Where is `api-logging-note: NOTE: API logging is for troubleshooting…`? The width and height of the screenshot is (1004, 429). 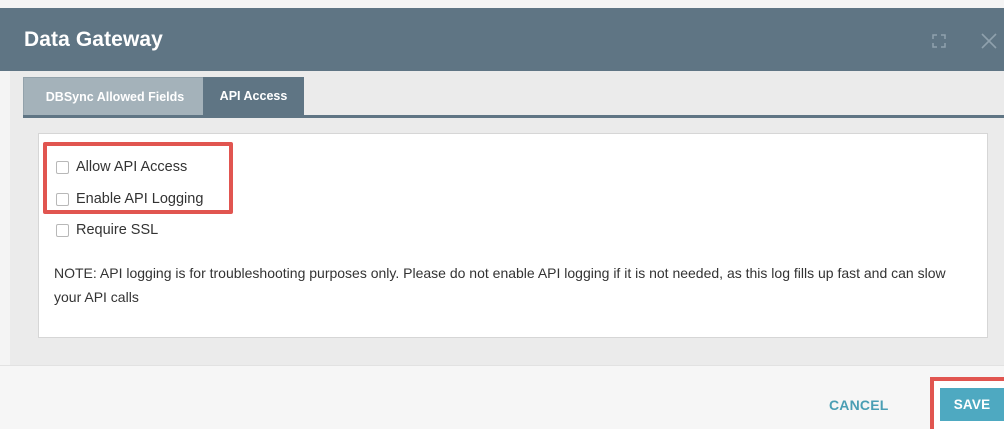
api-logging-note: NOTE: API logging is for troubleshooting… is located at coordinates (500, 285).